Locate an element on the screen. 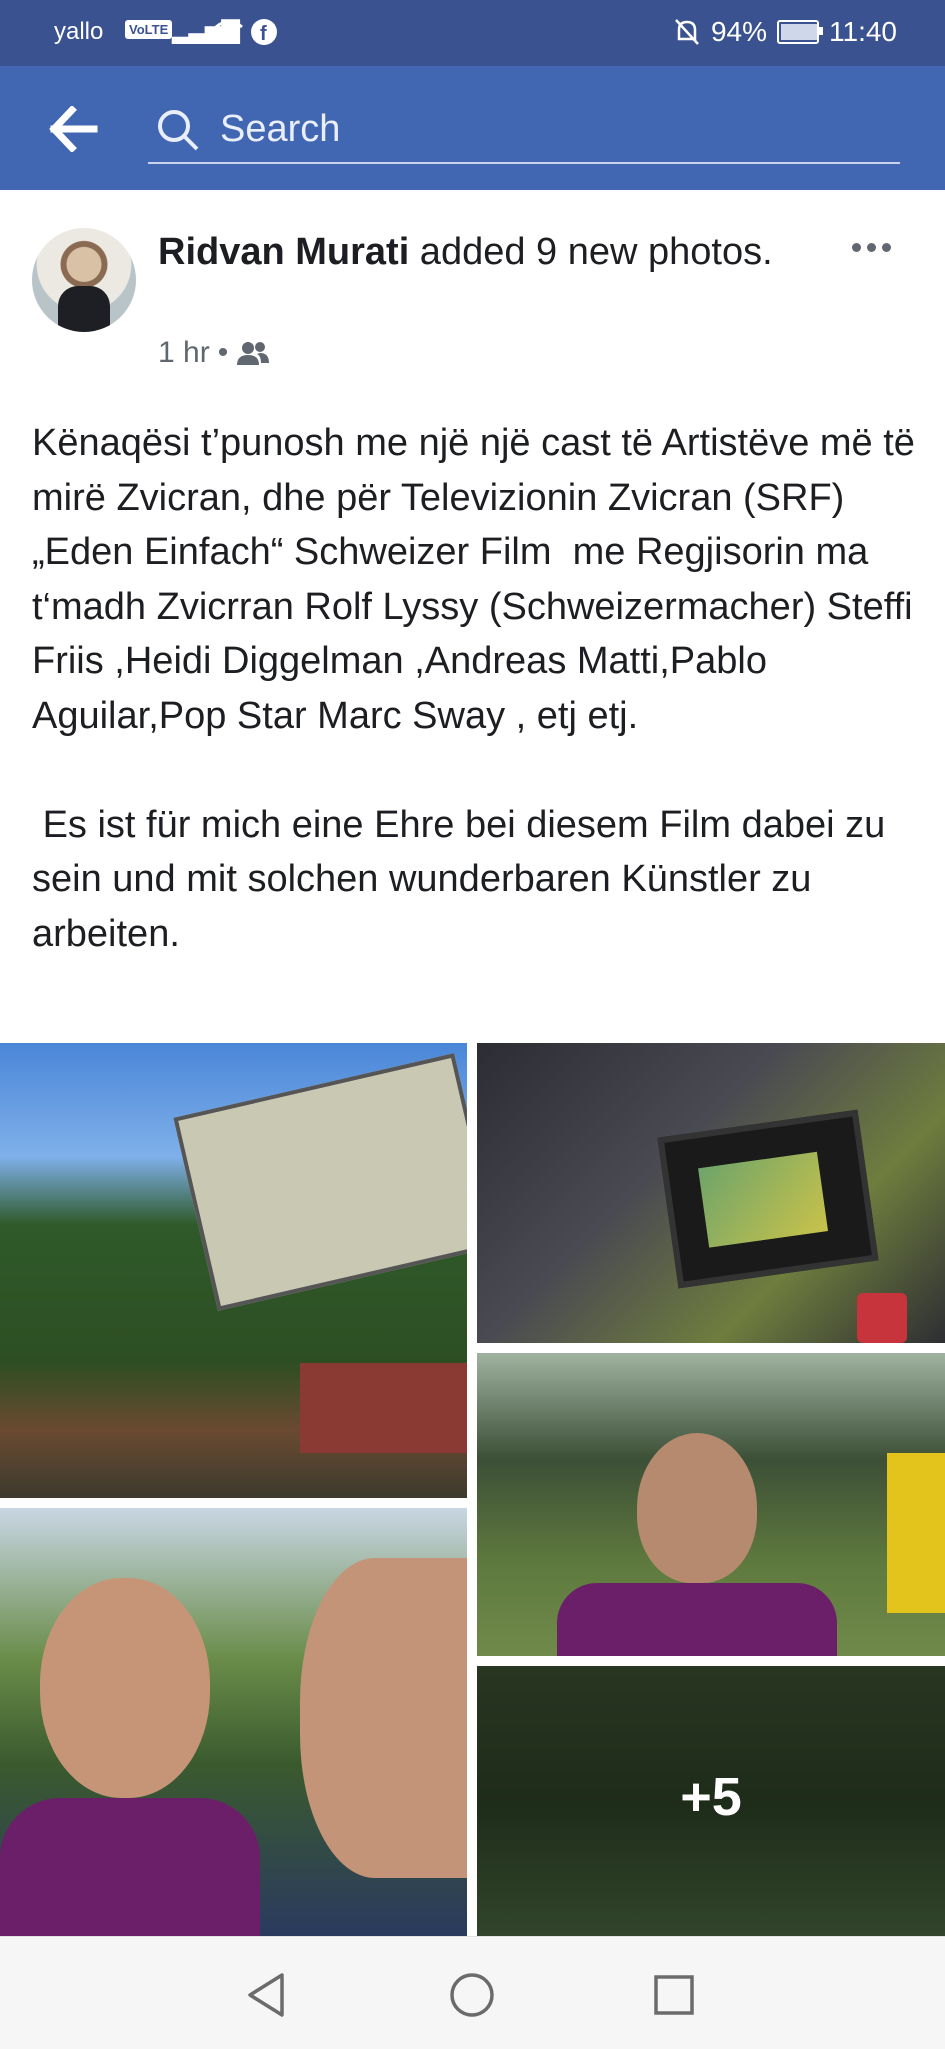 The image size is (945, 2049). post-meta: 1 hr • is located at coordinates (214, 353).